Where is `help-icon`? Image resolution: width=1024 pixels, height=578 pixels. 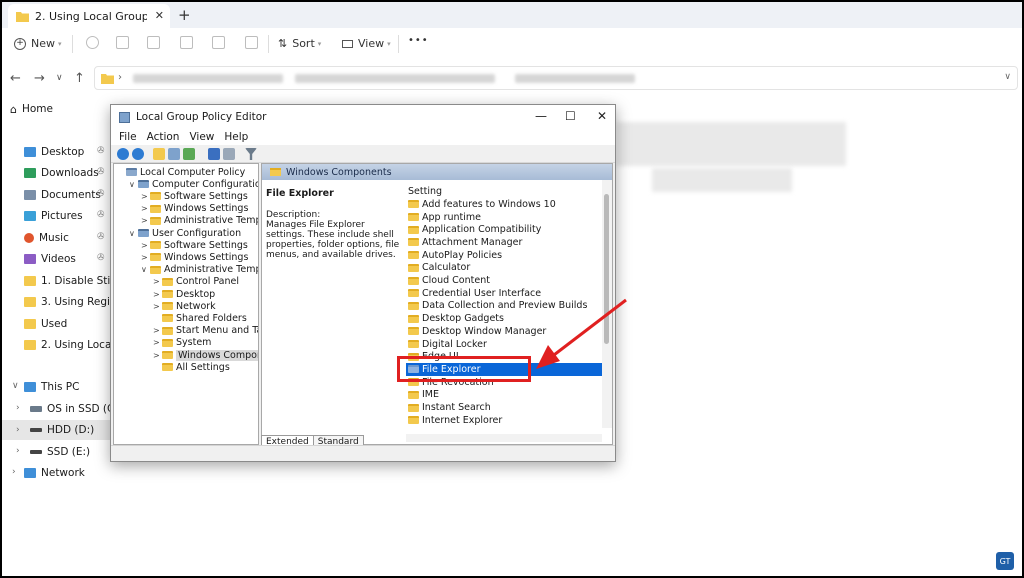 help-icon is located at coordinates (214, 154).